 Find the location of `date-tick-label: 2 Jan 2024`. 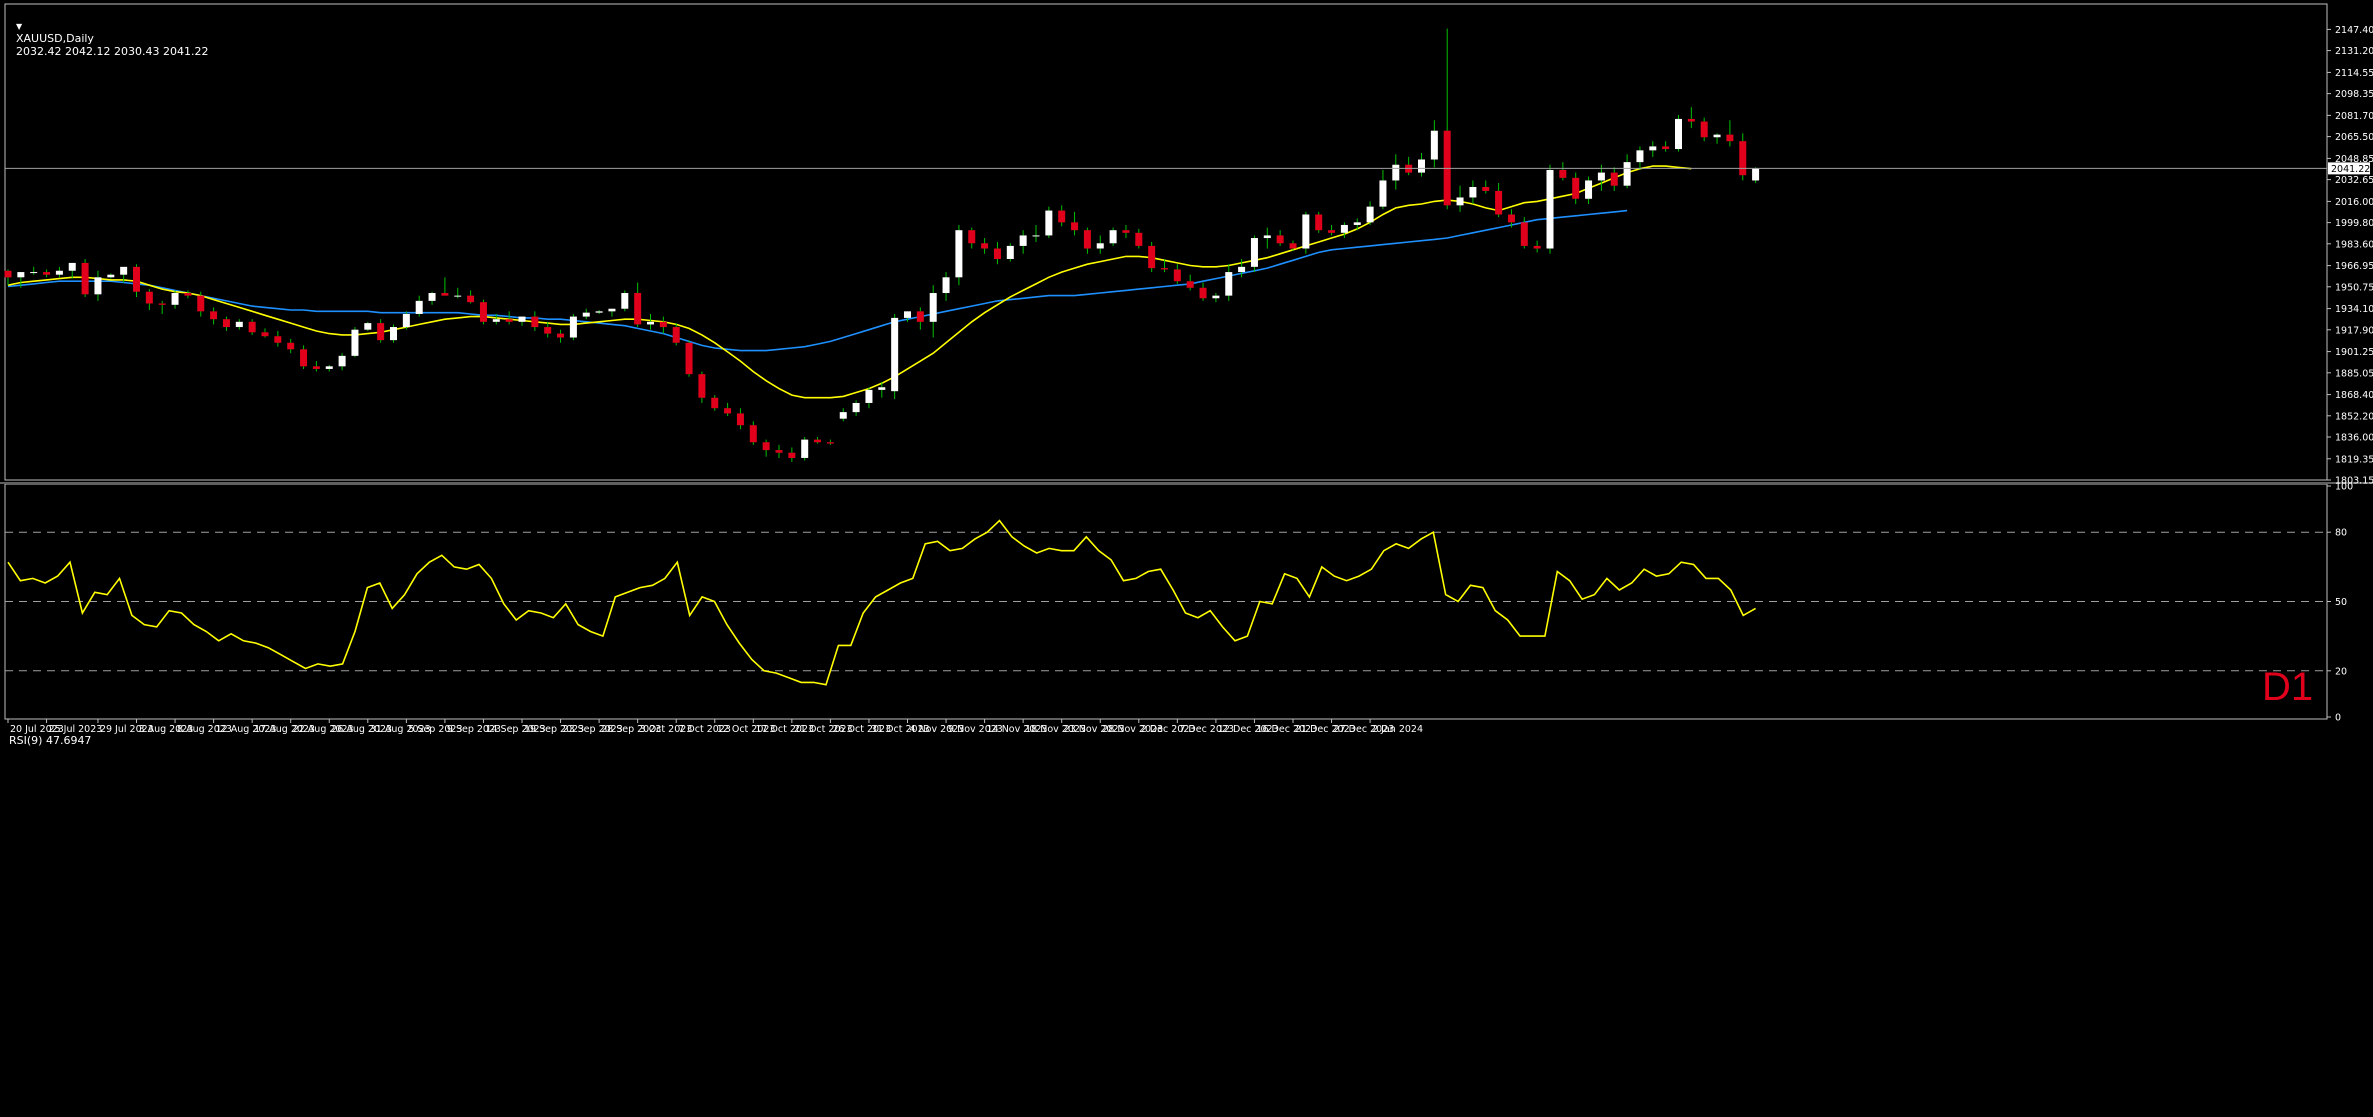

date-tick-label: 2 Jan 2024 is located at coordinates (1397, 729).